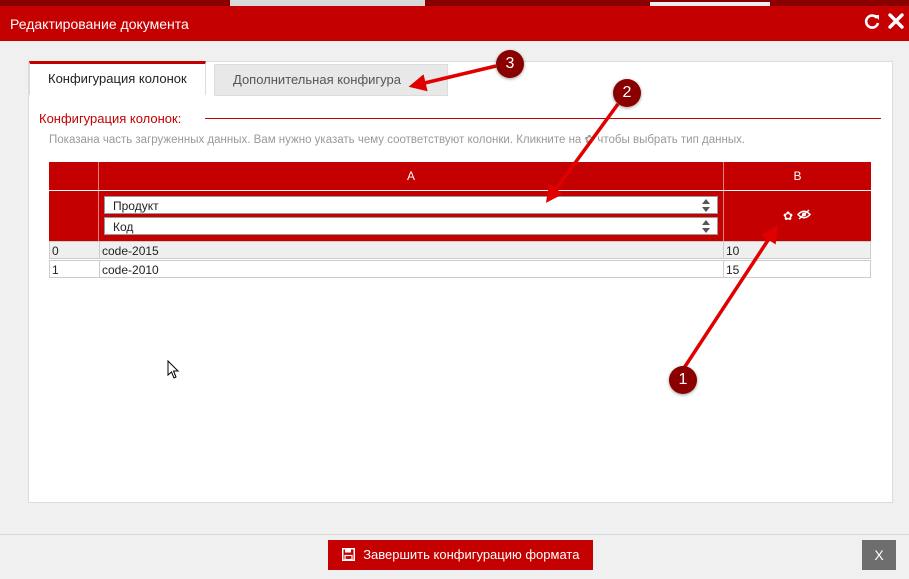  I want to click on annotation-badge-3: 3, so click(510, 64).